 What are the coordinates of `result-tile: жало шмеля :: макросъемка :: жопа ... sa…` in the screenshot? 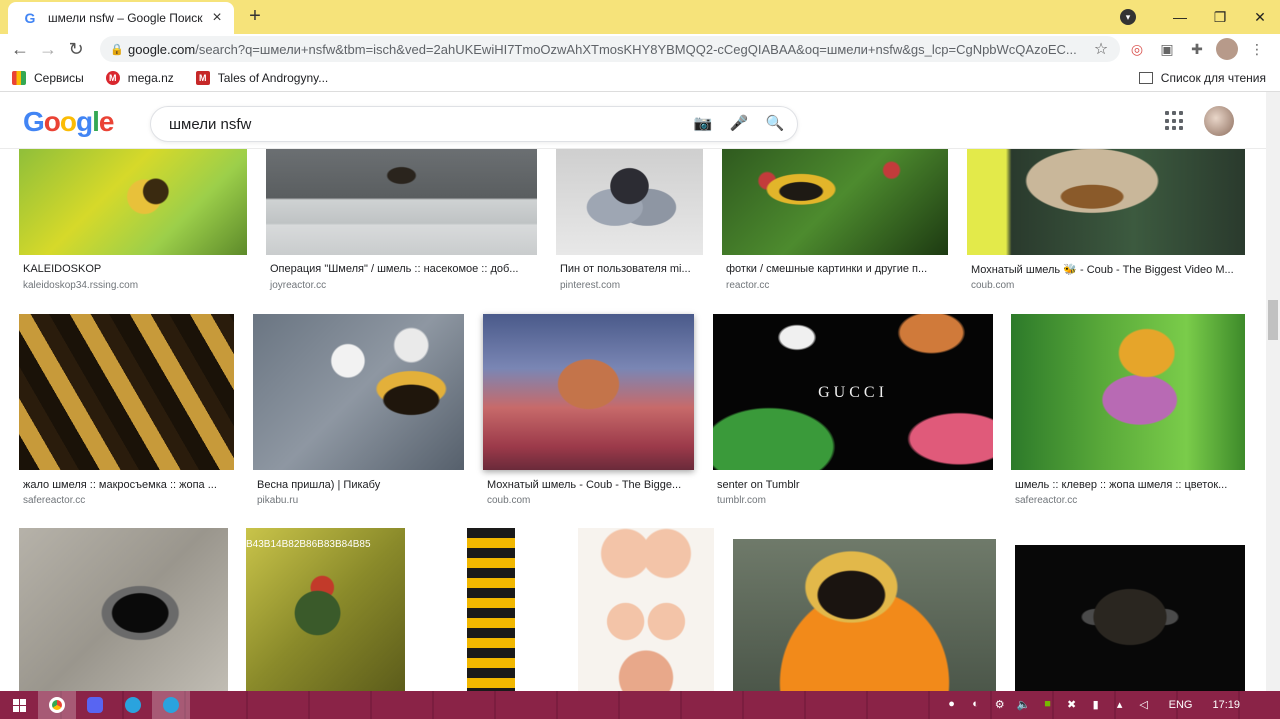 It's located at (126, 414).